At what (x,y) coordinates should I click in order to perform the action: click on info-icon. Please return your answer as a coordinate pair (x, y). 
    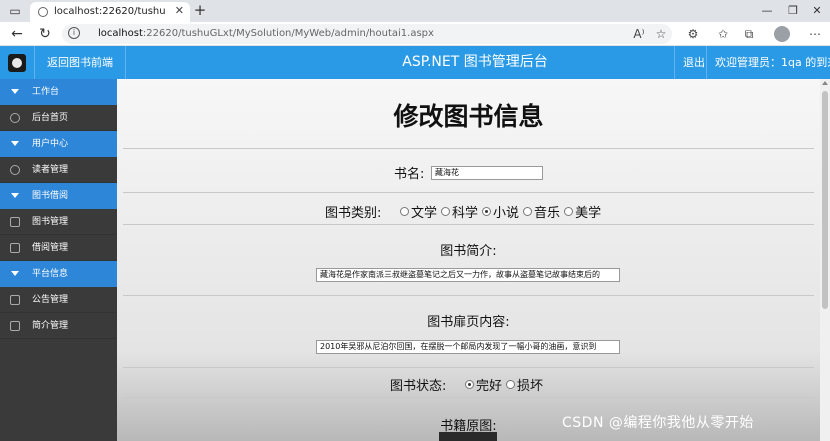
    Looking at the image, I should click on (15, 326).